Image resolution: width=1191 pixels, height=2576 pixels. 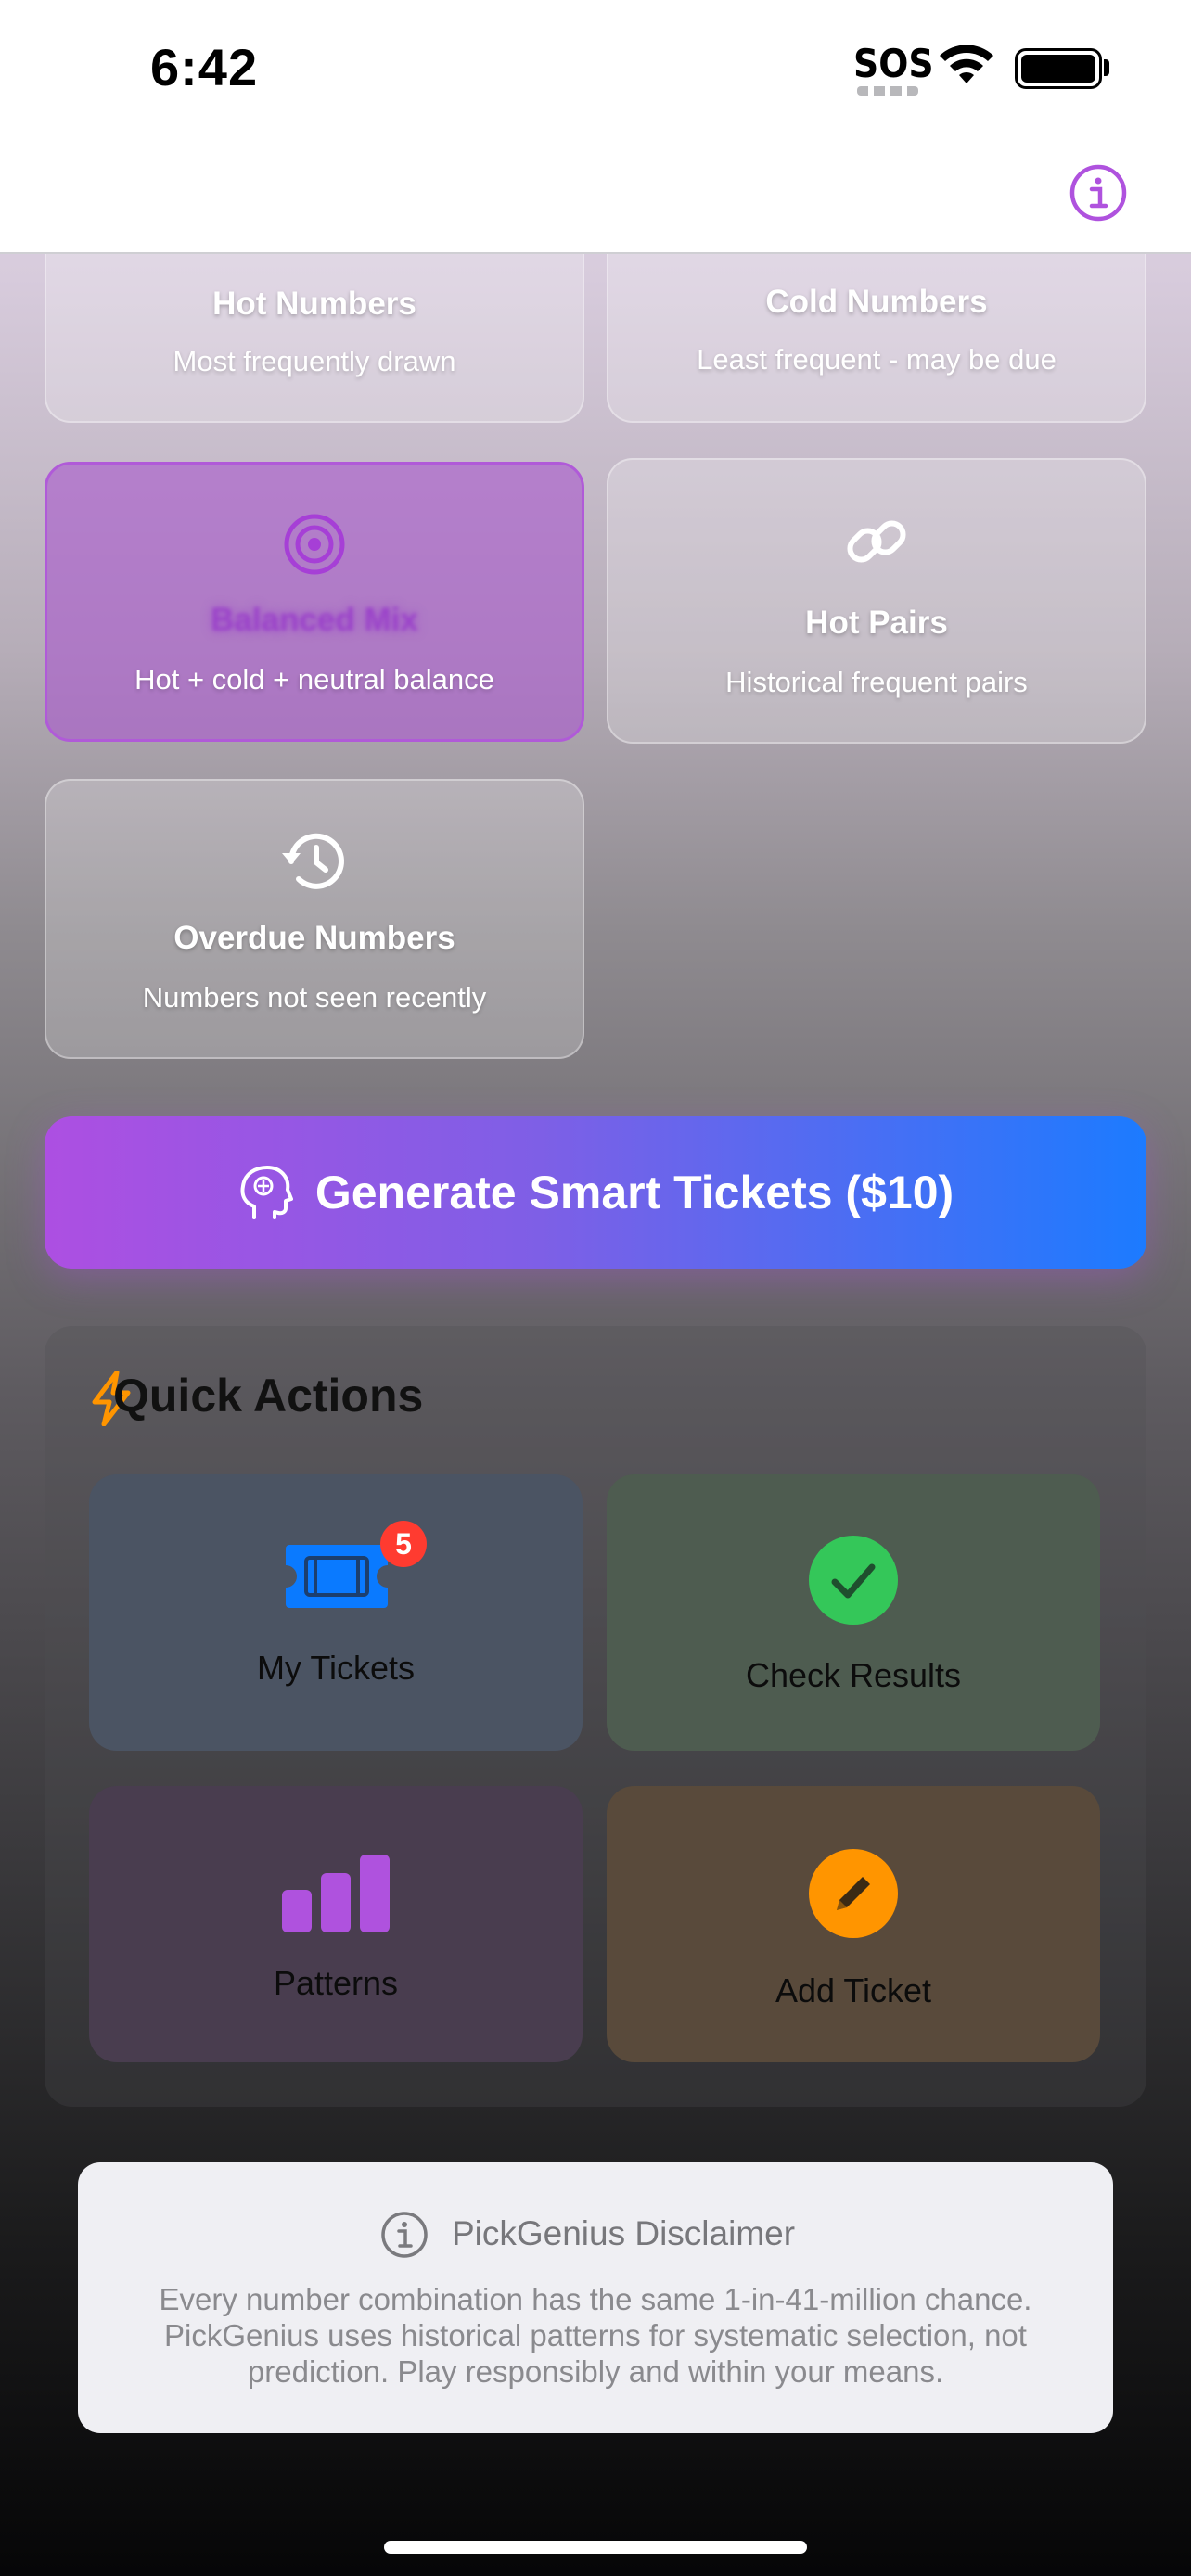 What do you see at coordinates (1099, 193) in the screenshot?
I see `info-icon` at bounding box center [1099, 193].